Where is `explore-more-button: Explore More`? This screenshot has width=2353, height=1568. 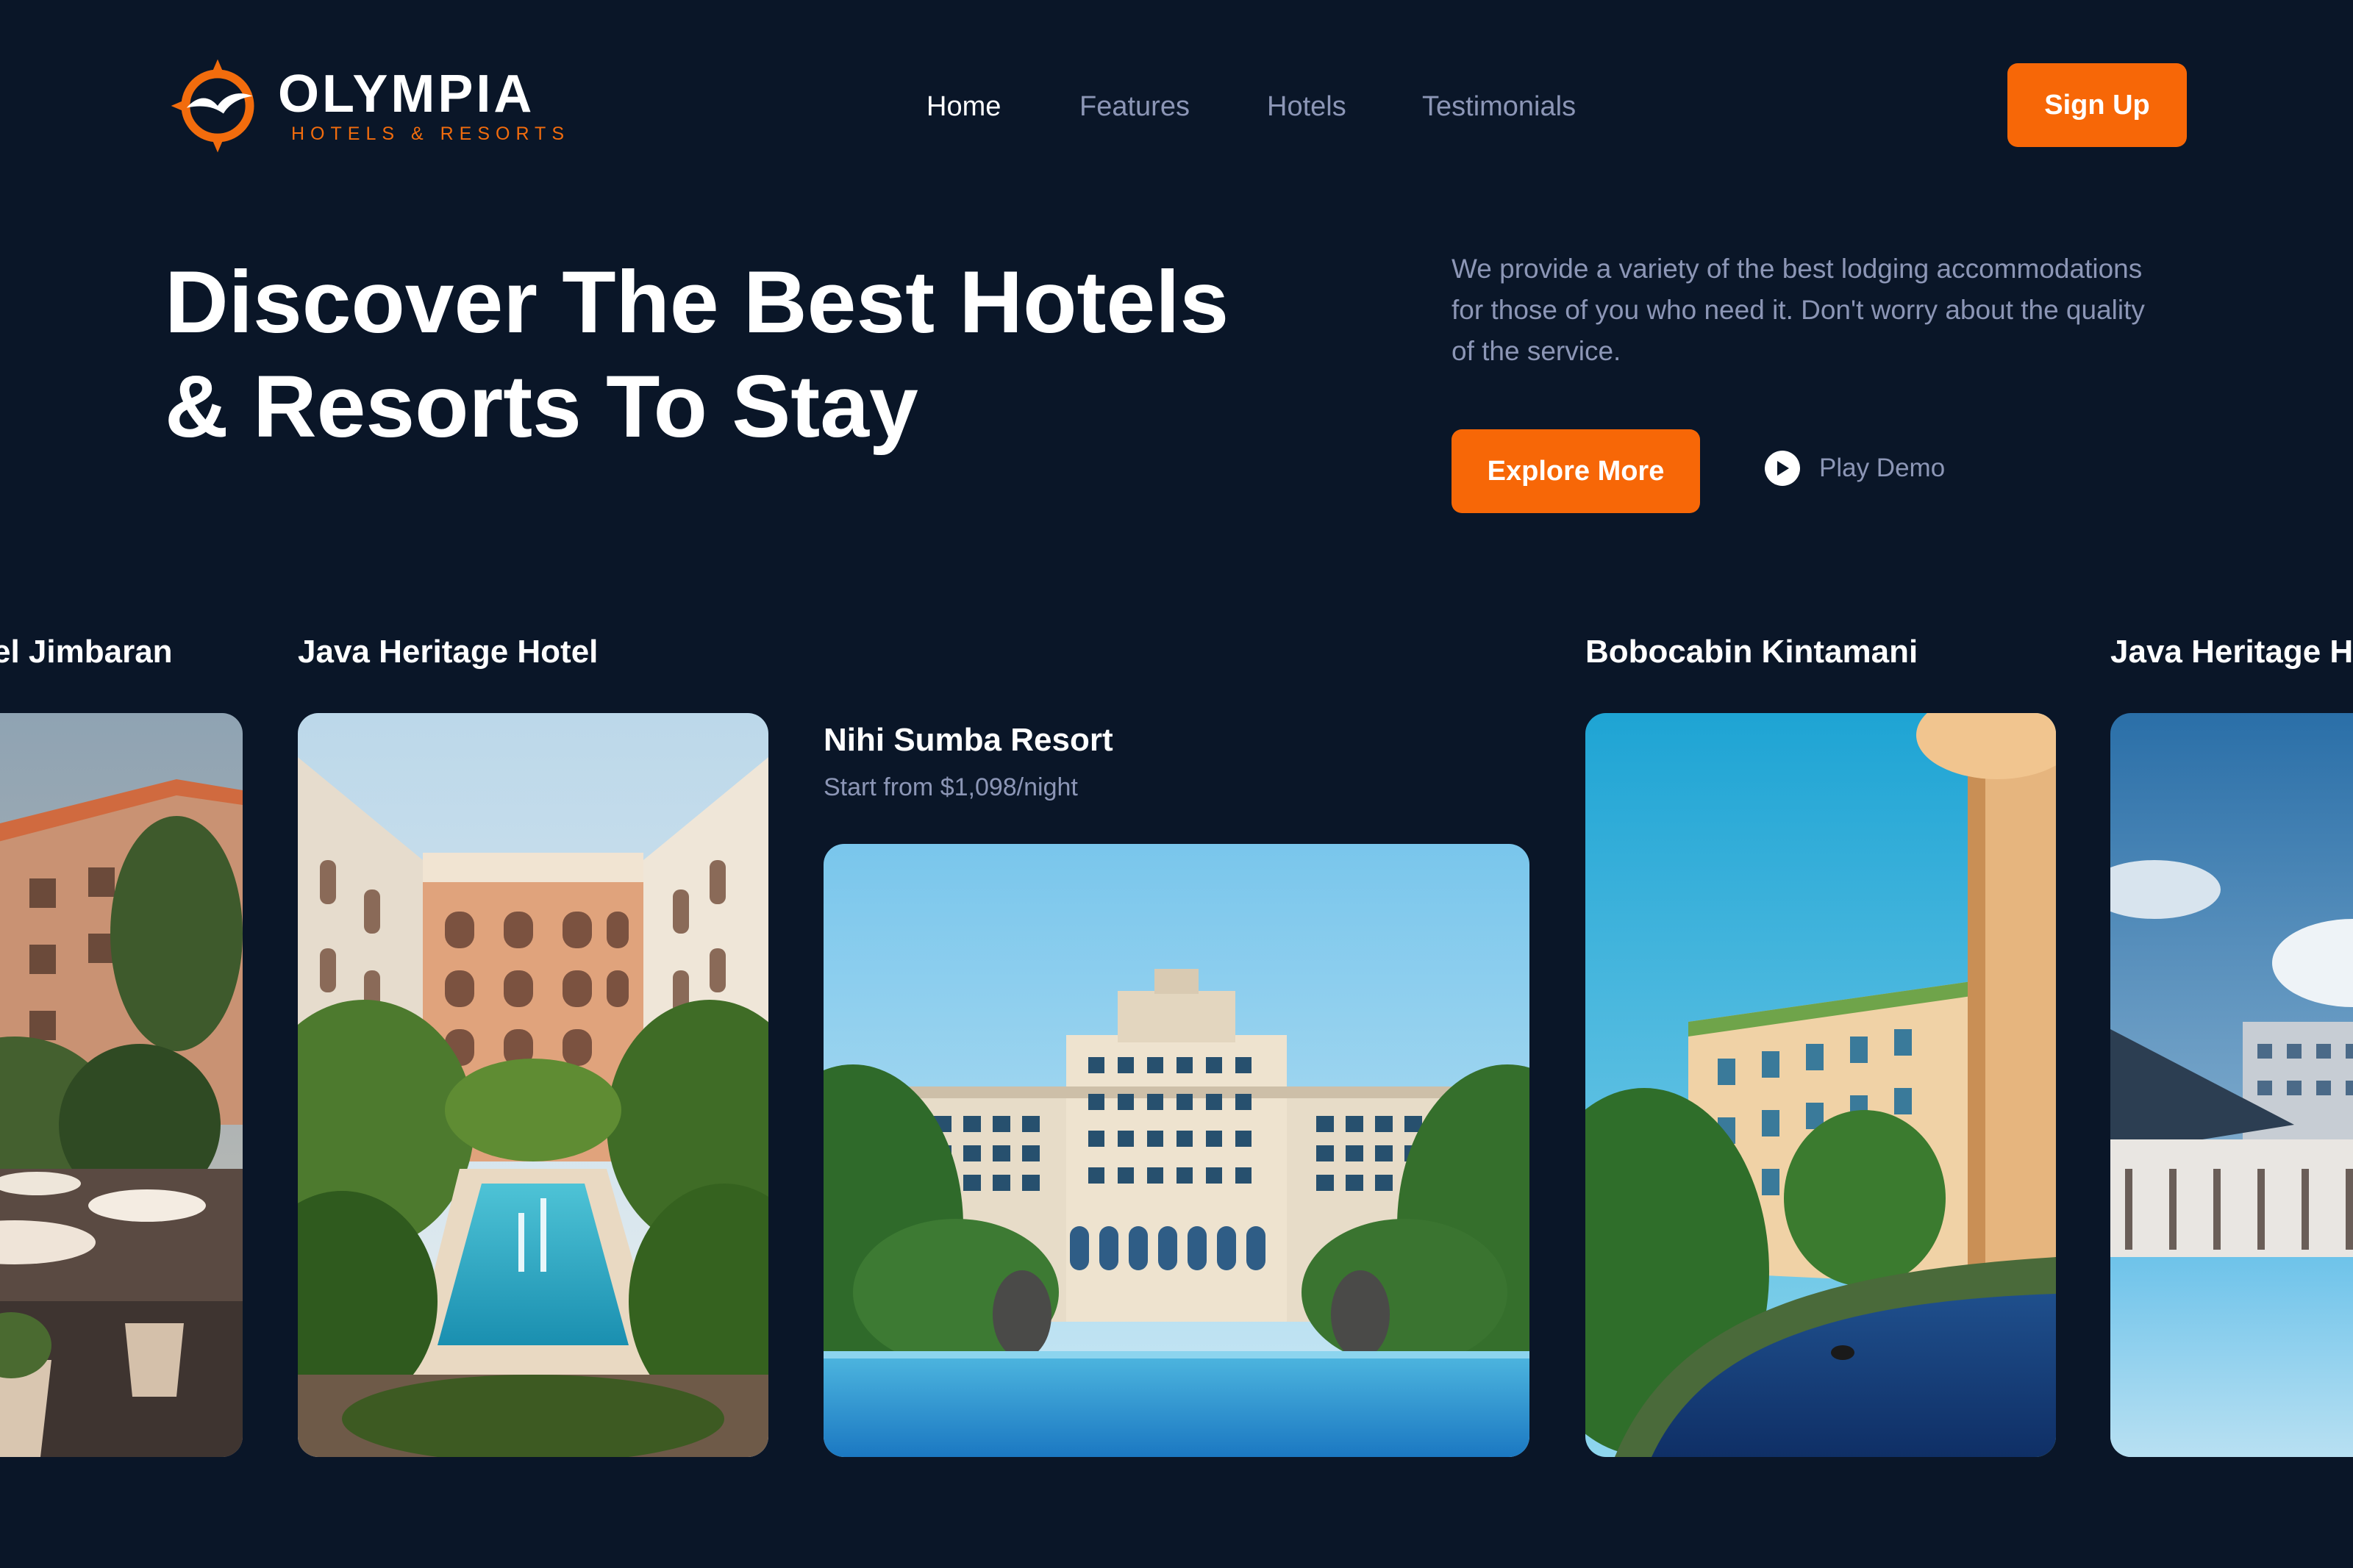
explore-more-button: Explore More is located at coordinates (1576, 471).